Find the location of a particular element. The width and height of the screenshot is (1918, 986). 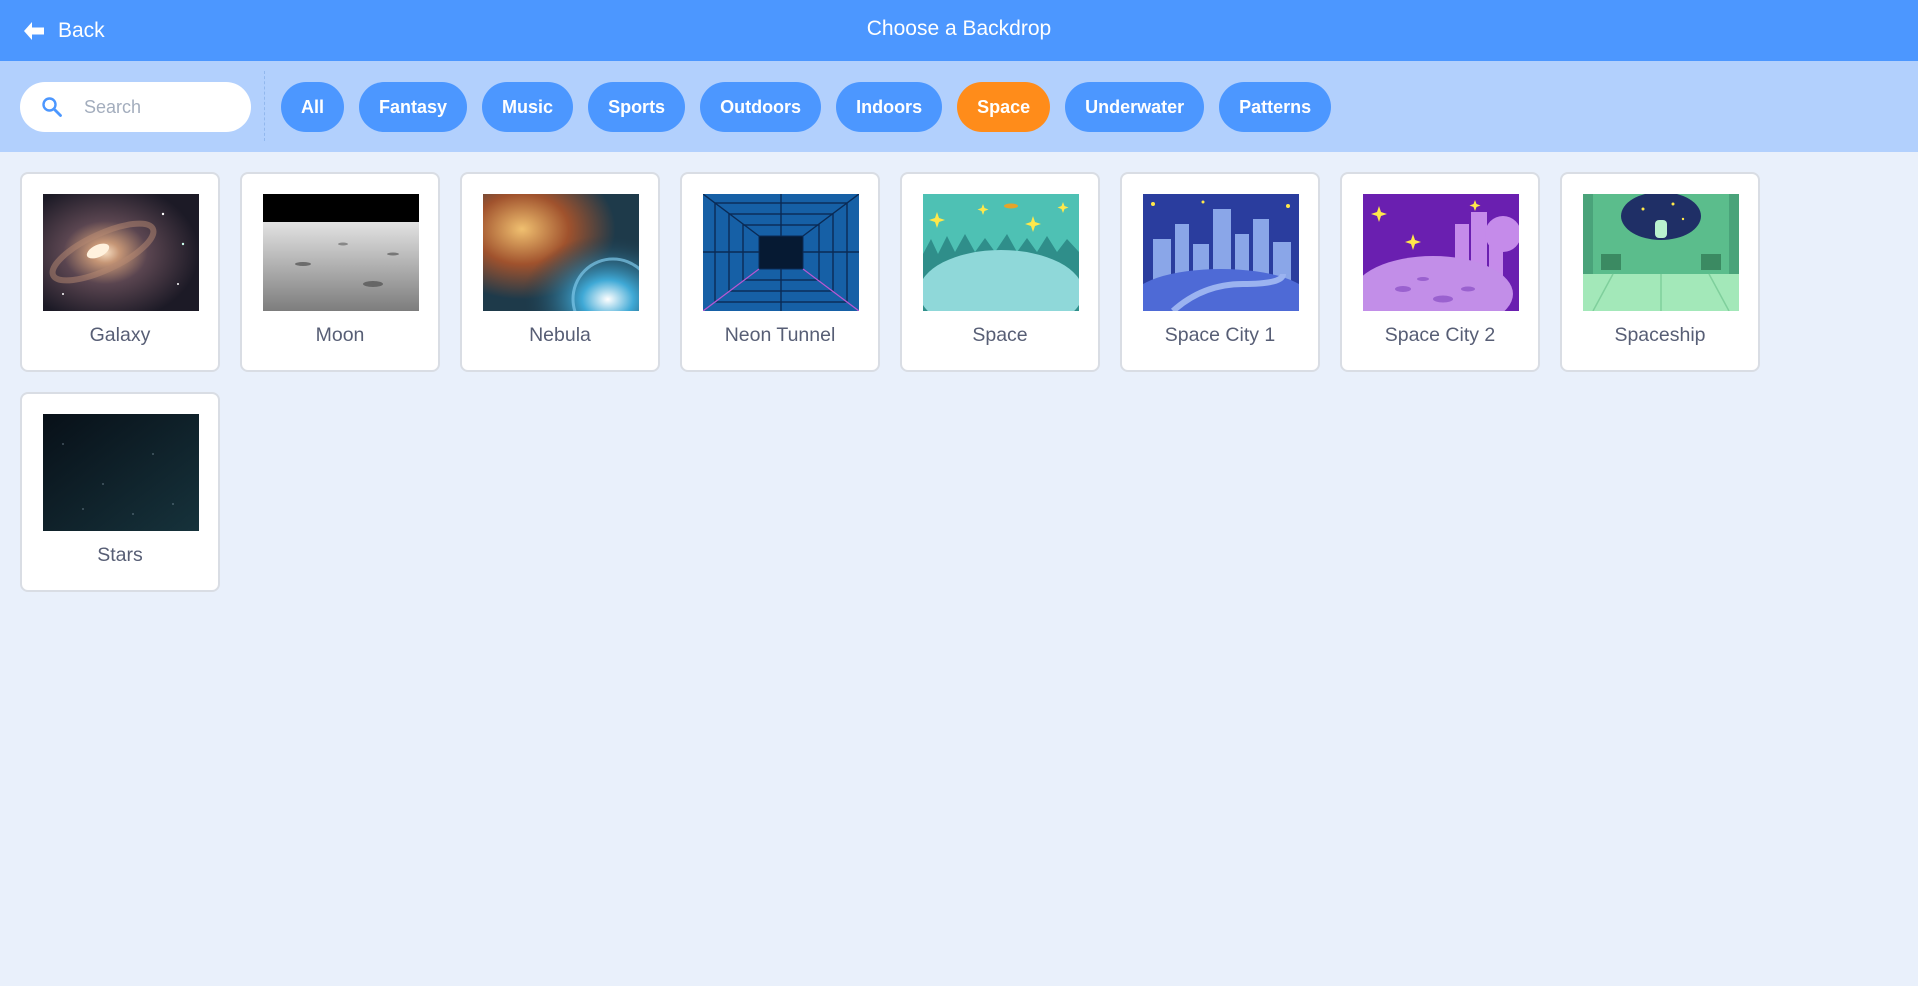

category-chip-sports: Sports is located at coordinates (637, 107).